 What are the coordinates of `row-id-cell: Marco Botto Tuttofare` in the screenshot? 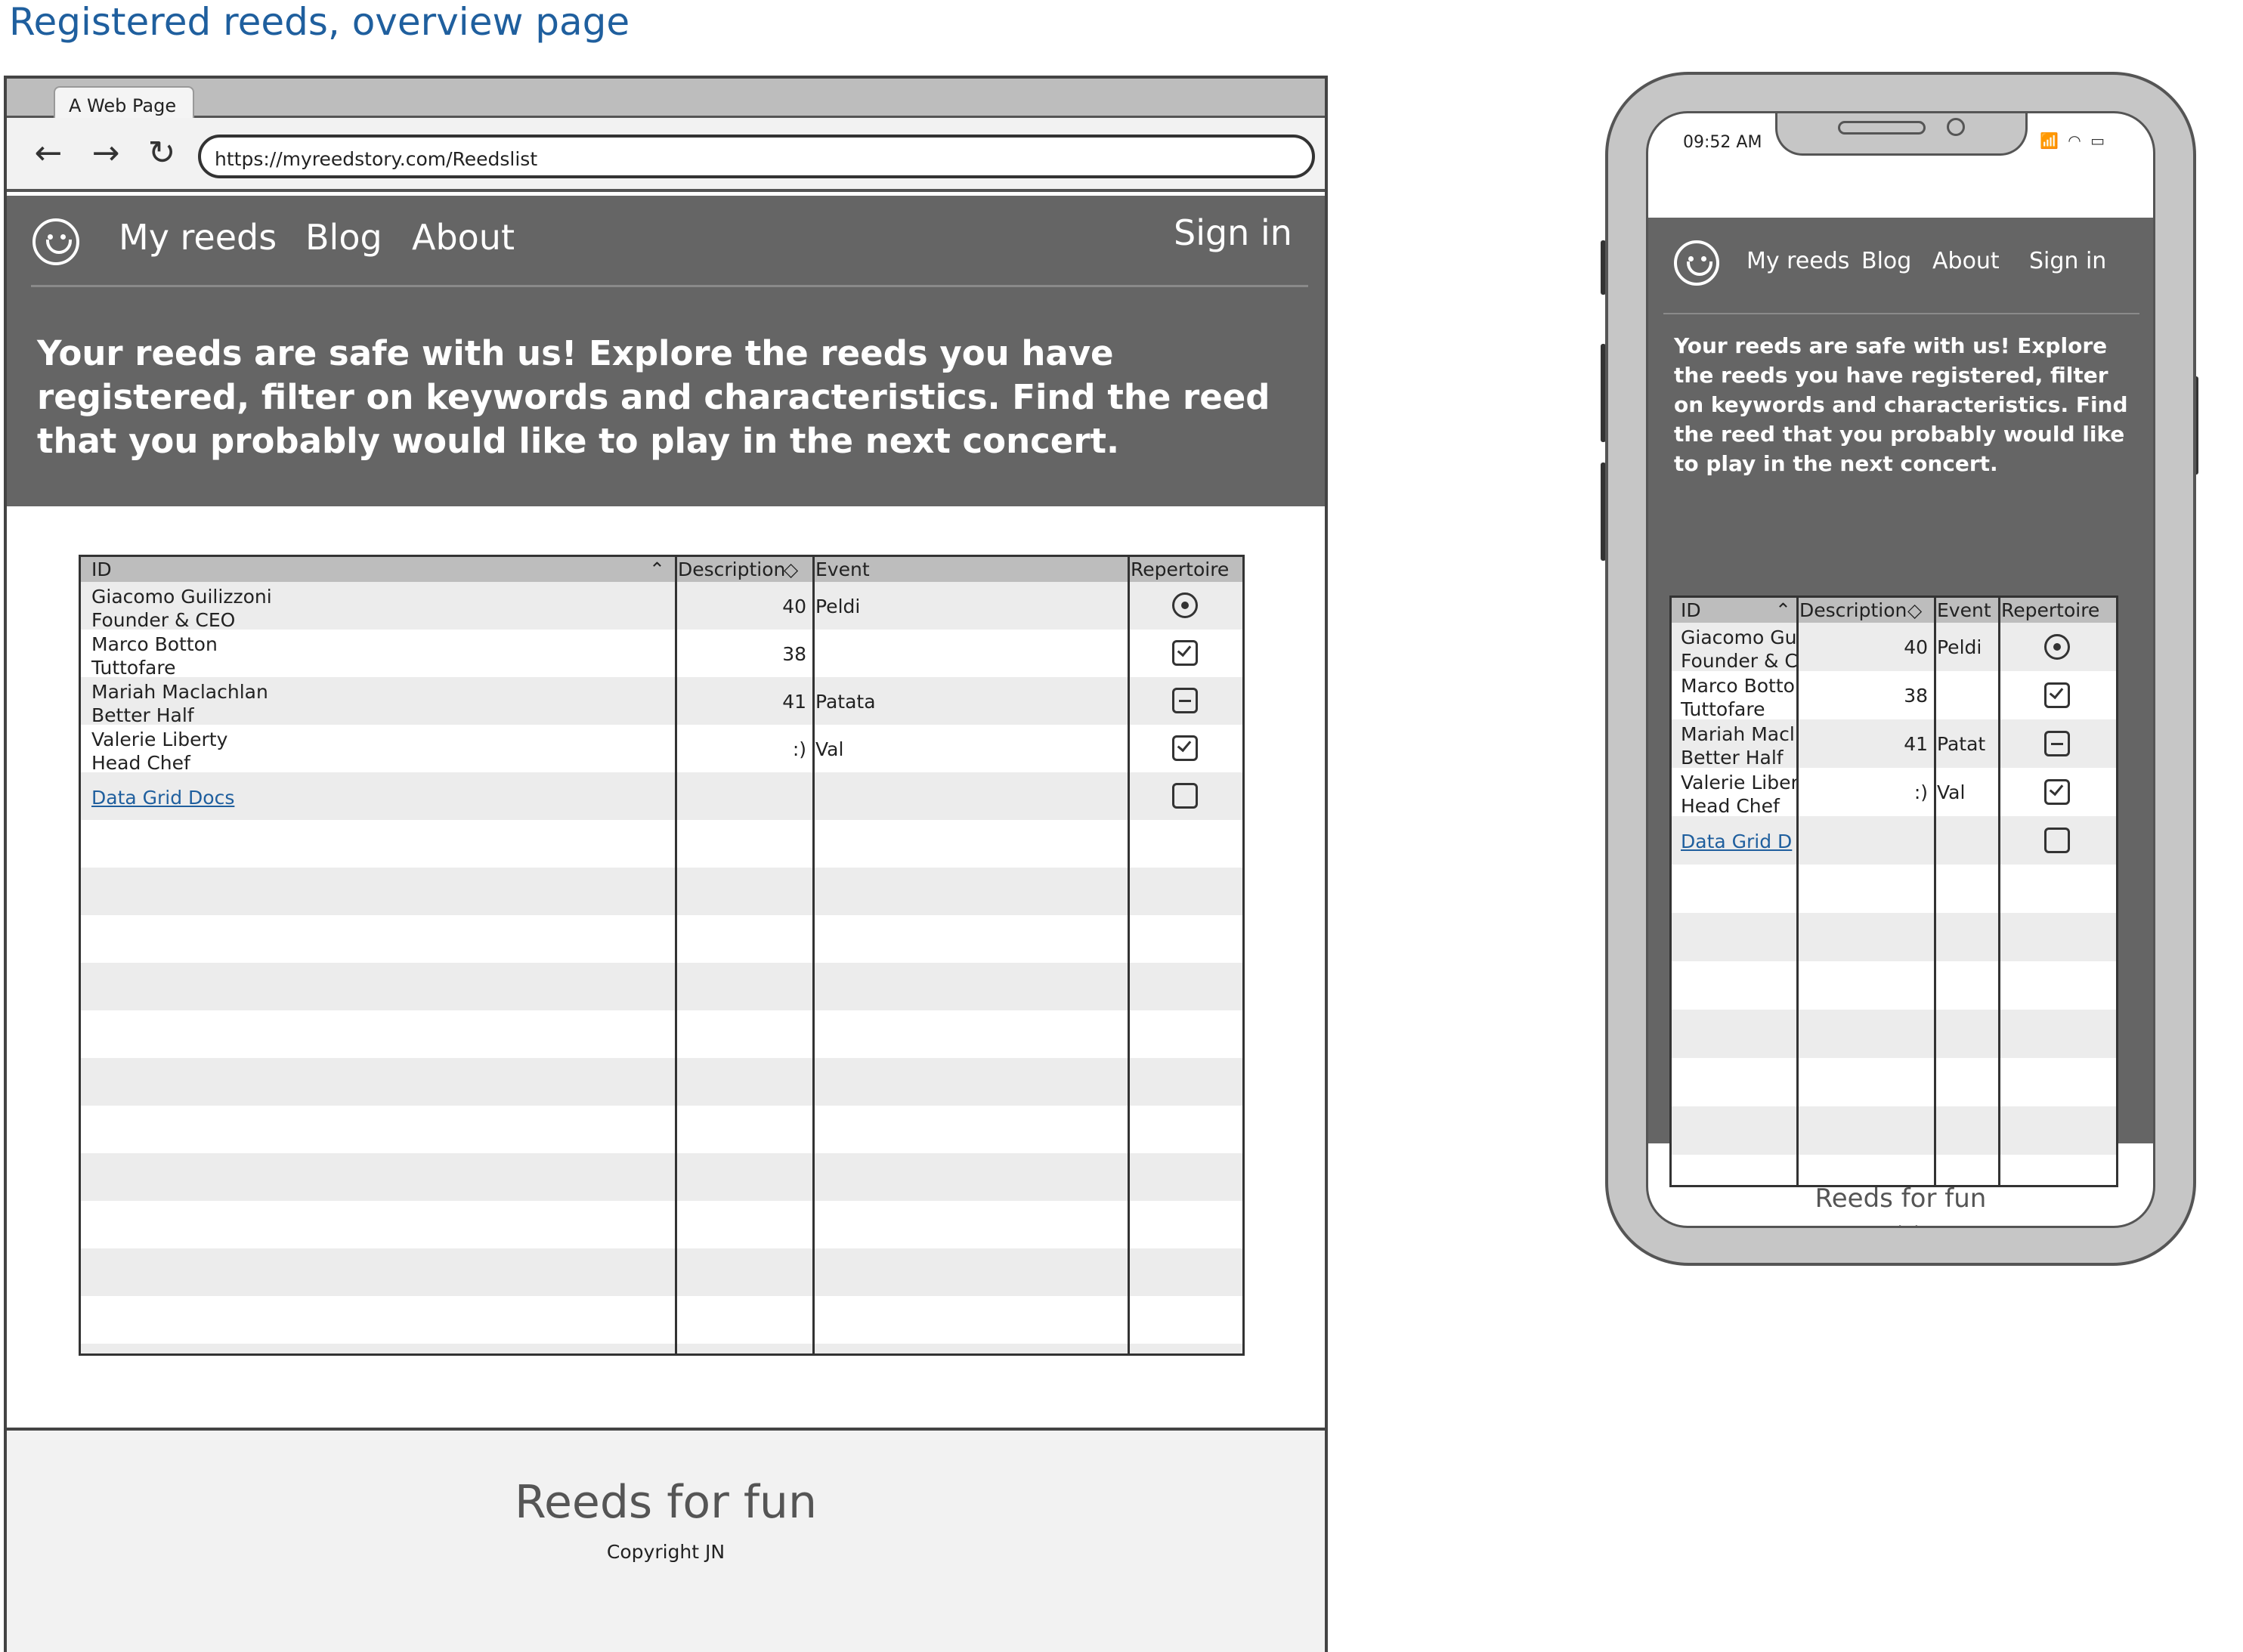 It's located at (1738, 697).